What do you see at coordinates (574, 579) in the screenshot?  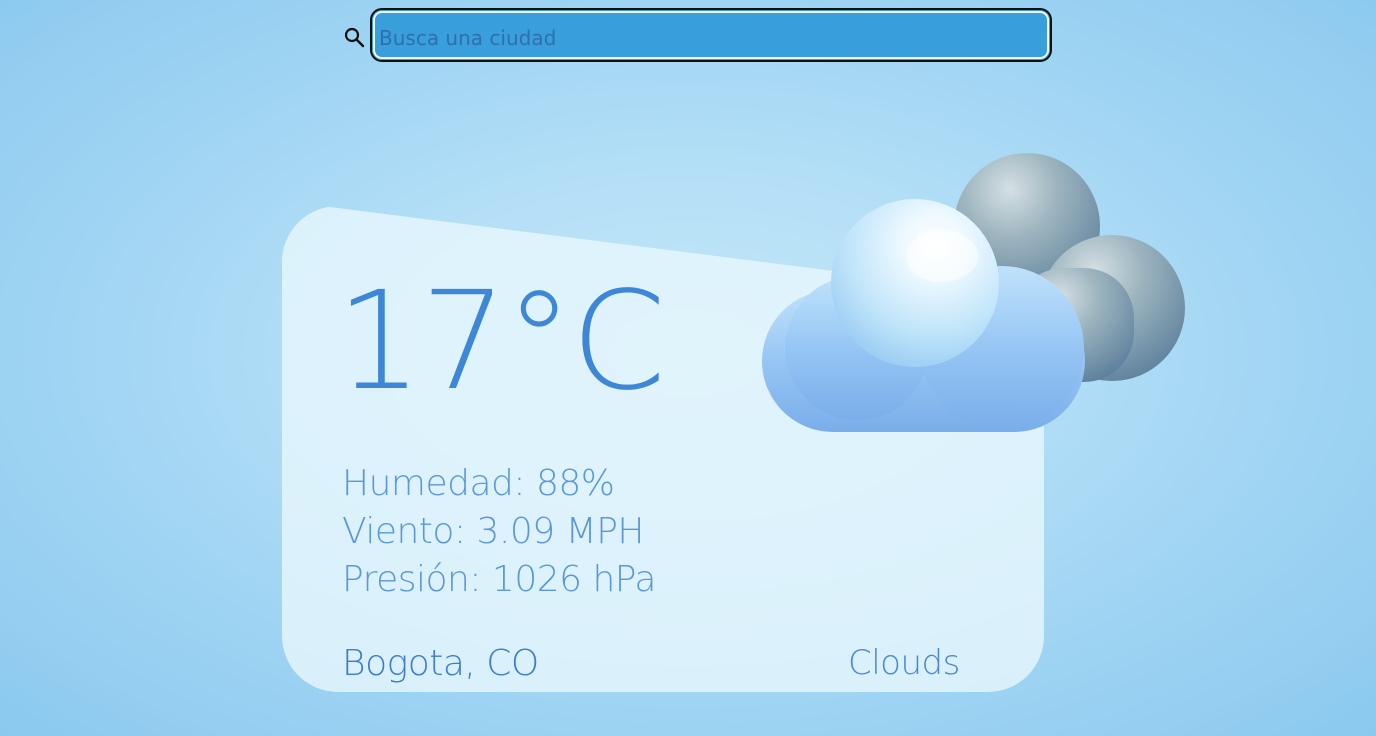 I see `pressure-value: 1026 hPa` at bounding box center [574, 579].